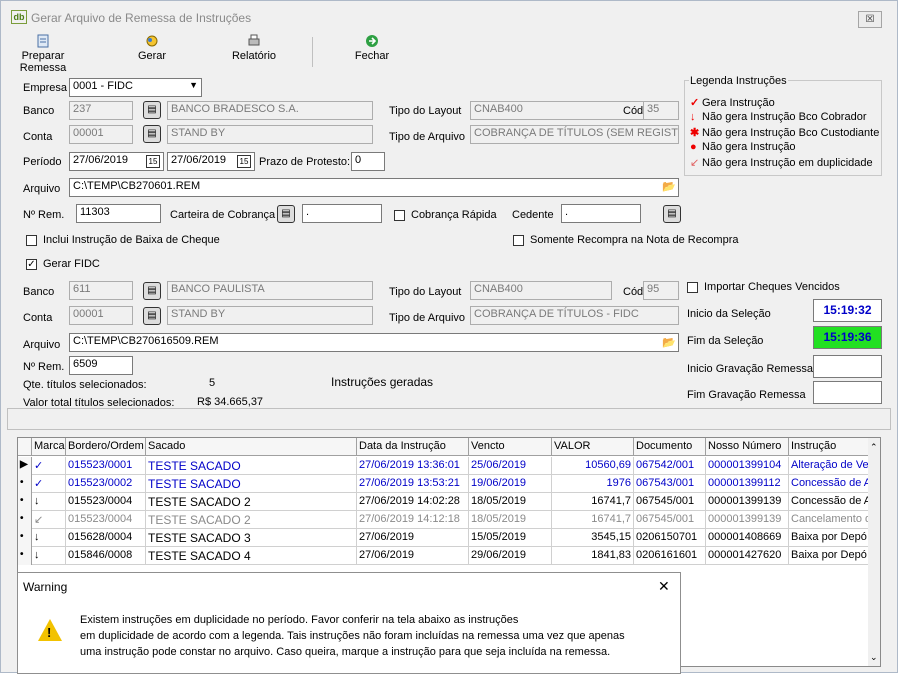 The image size is (898, 674). I want to click on fim-gravacao-field, so click(847, 392).